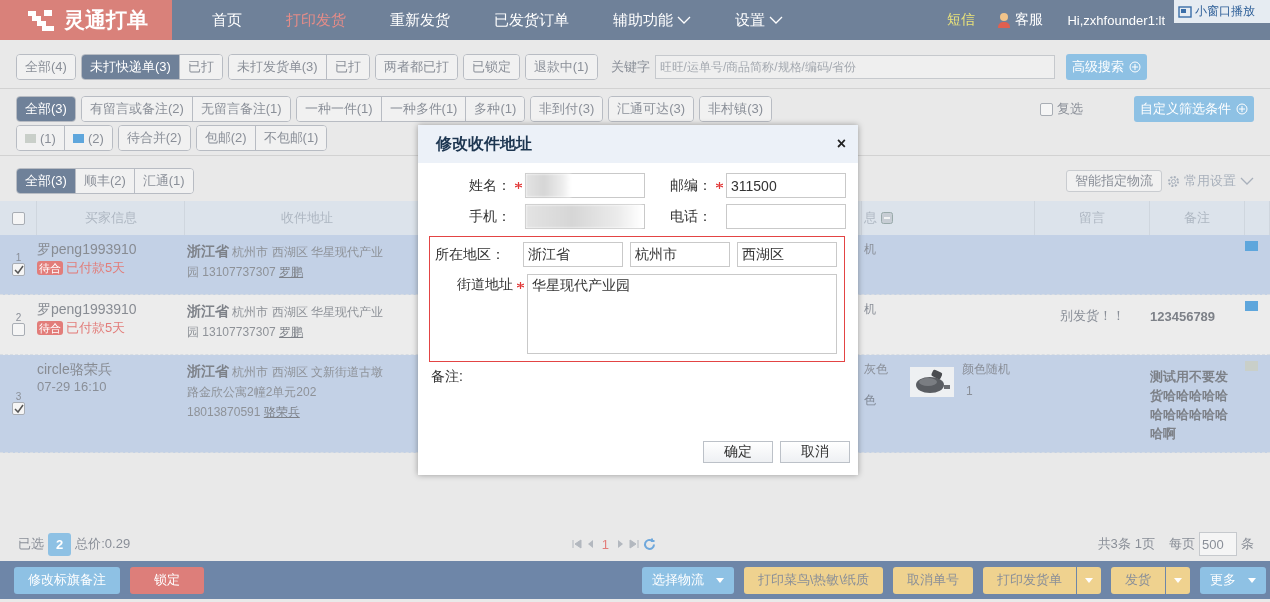 The width and height of the screenshot is (1270, 602). Describe the element at coordinates (103, 544) in the screenshot. I see `total-price: 总价:0.29` at that location.